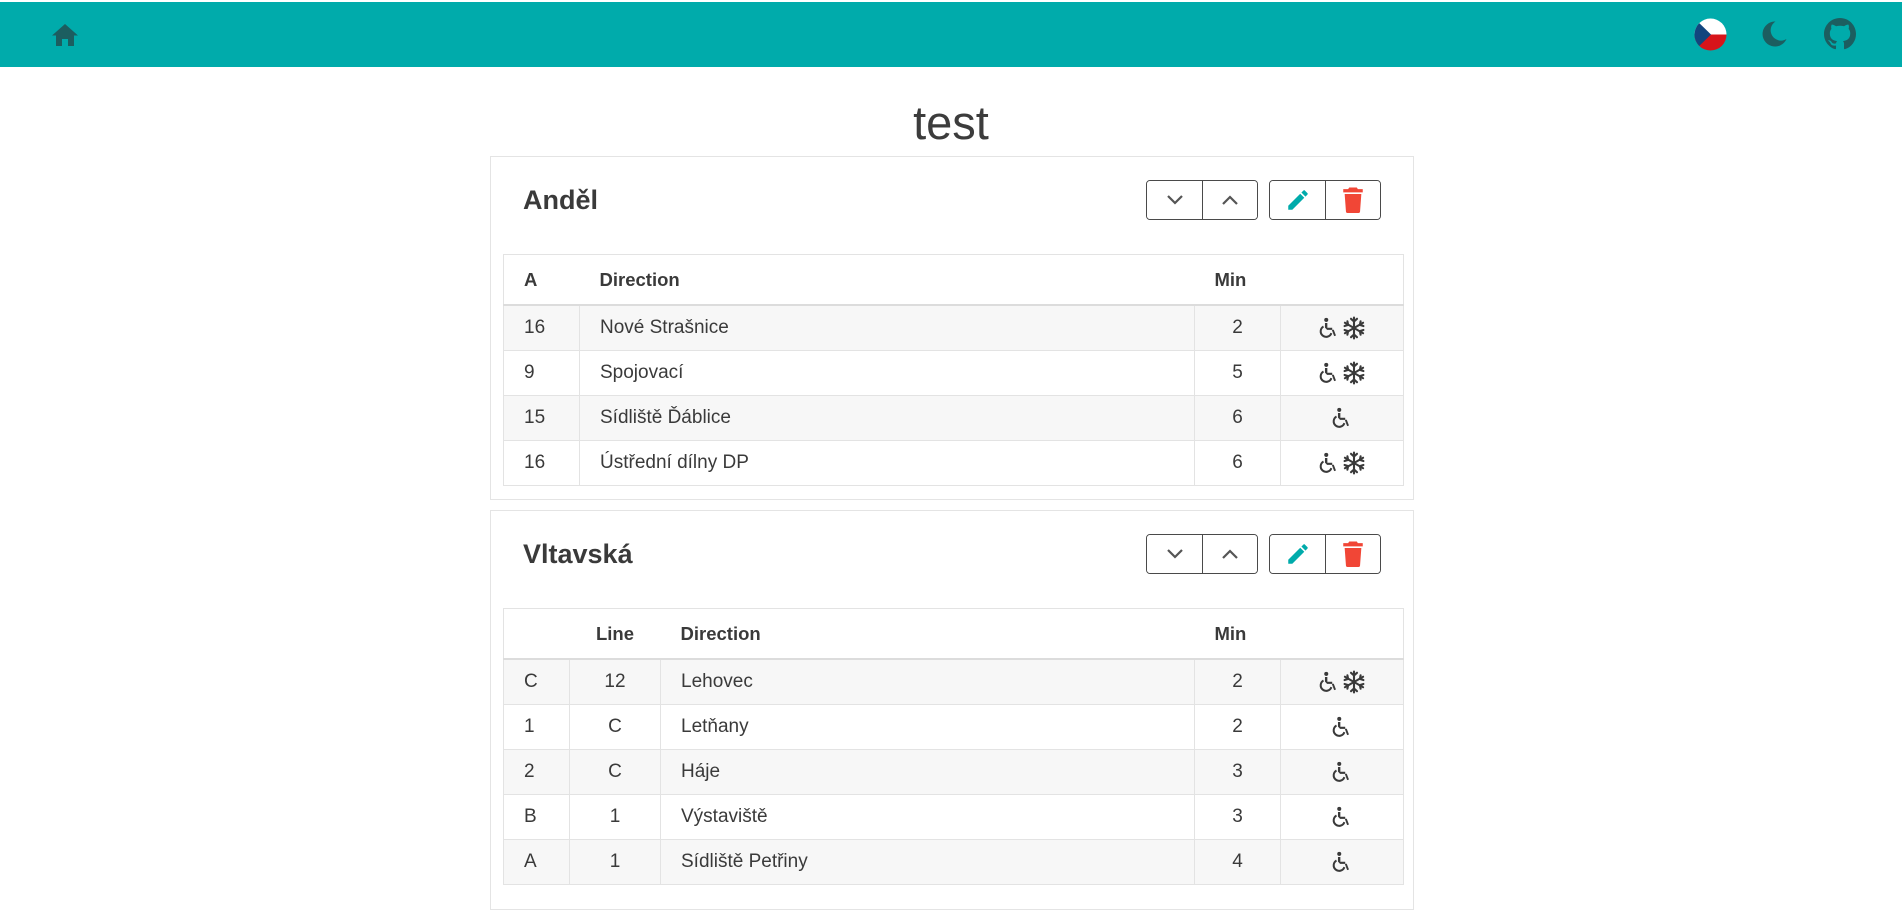  Describe the element at coordinates (561, 200) in the screenshot. I see `stop-title: Anděl` at that location.